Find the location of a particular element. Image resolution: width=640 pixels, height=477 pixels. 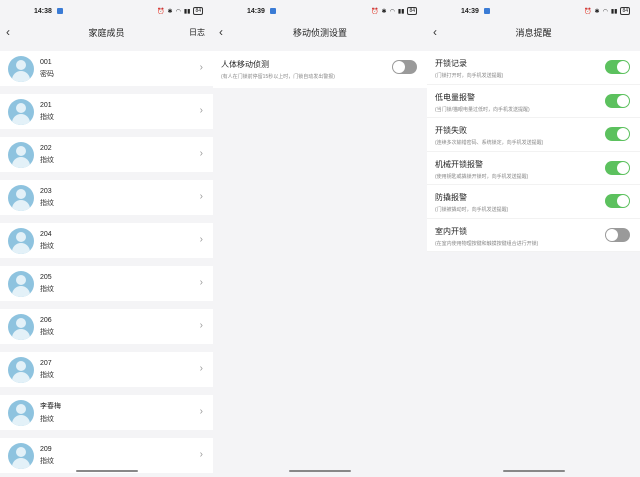

notification-setting-row: 开锁记录 (门锁打开时，向手机发送提醒) is located at coordinates (533, 68).